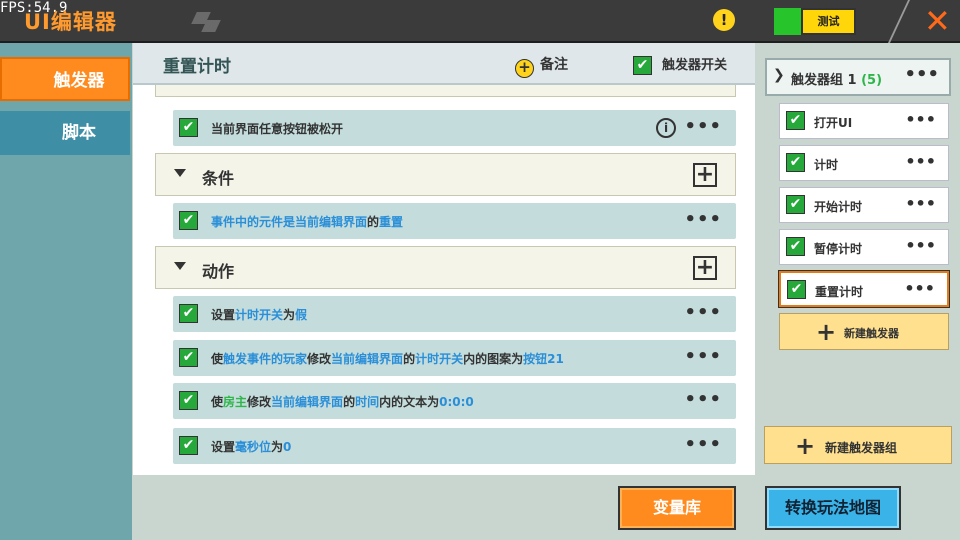  I want to click on new-trigger-label: 新建触发器, so click(871, 333).